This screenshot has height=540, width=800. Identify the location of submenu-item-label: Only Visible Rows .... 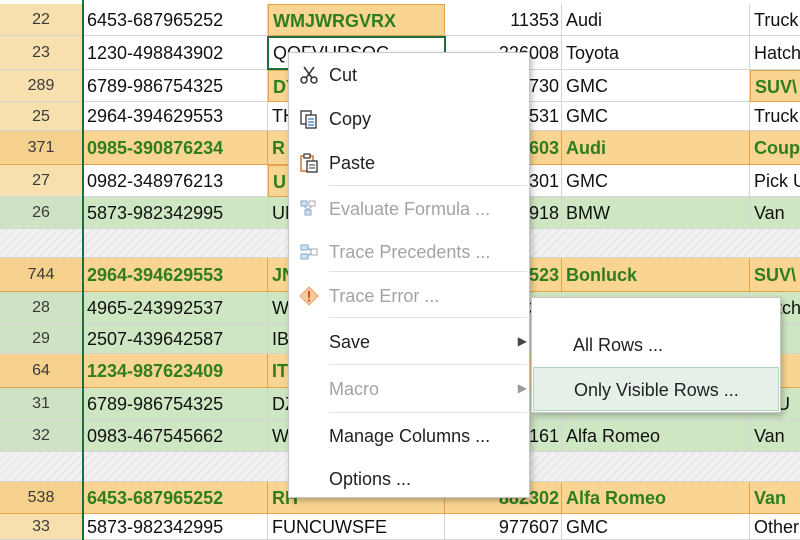
(656, 390).